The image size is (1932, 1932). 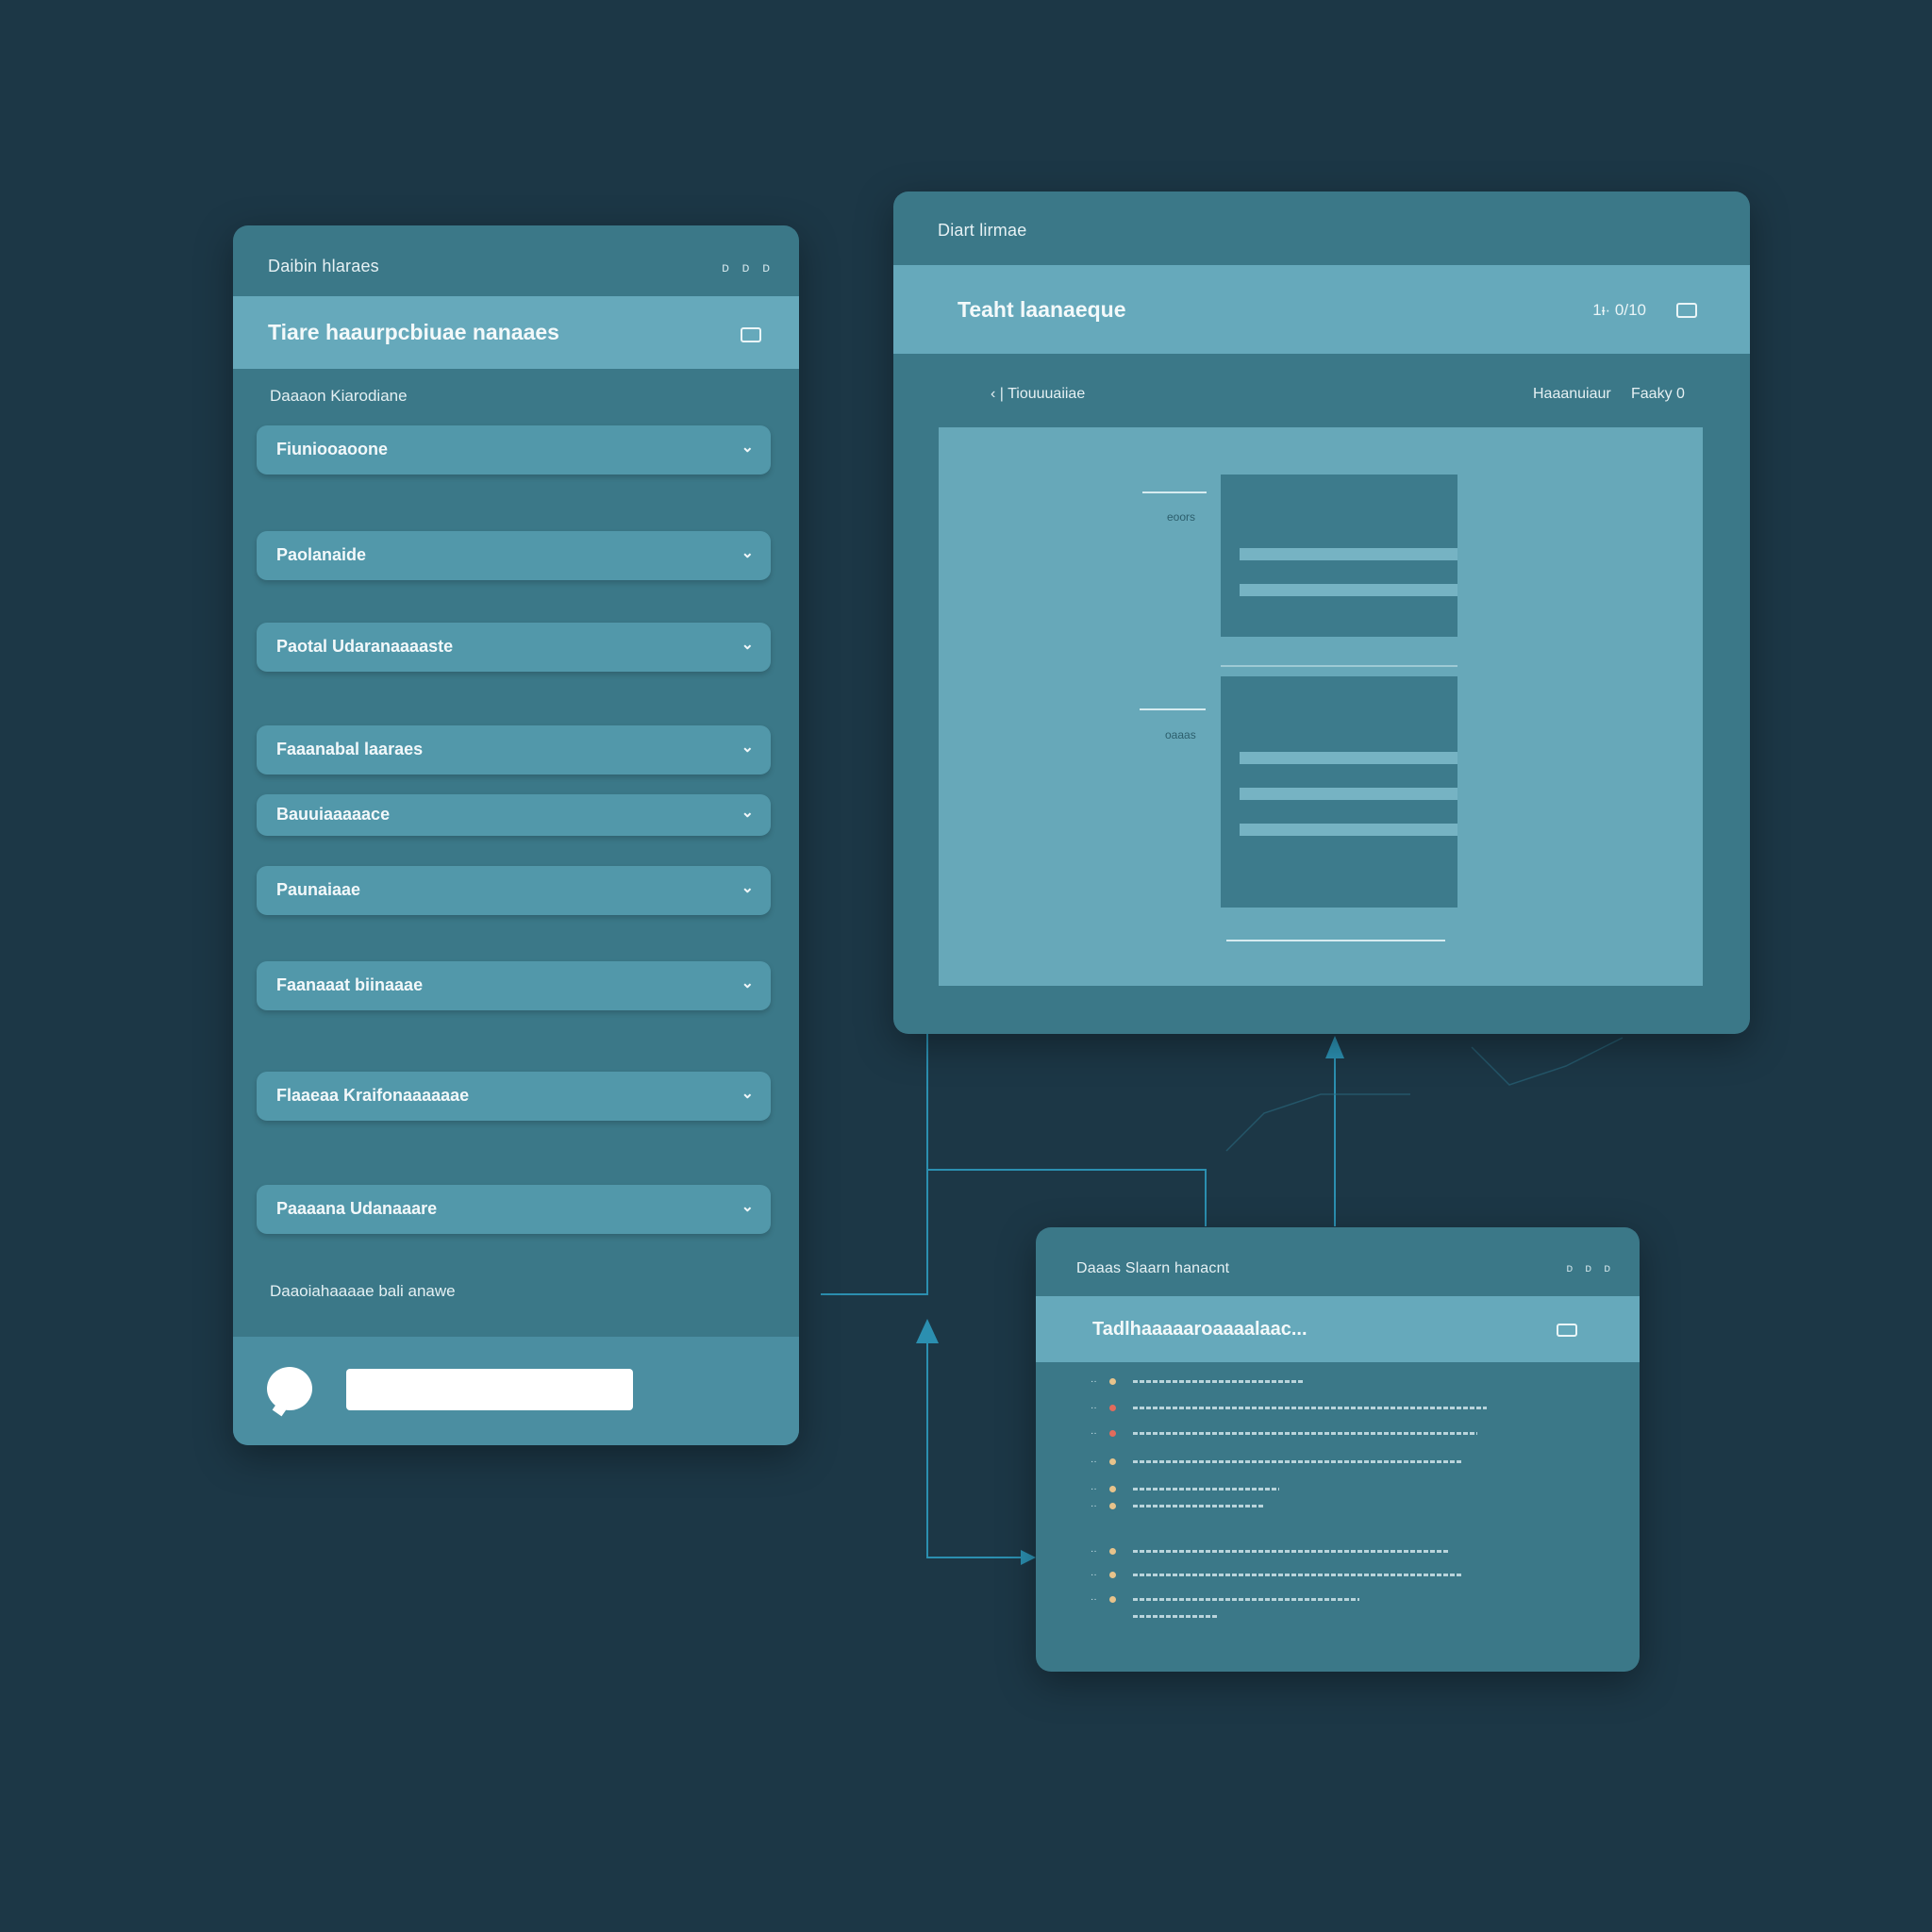 I want to click on dropdown-1: Fiuniooaoone ⌄, so click(x=514, y=450).